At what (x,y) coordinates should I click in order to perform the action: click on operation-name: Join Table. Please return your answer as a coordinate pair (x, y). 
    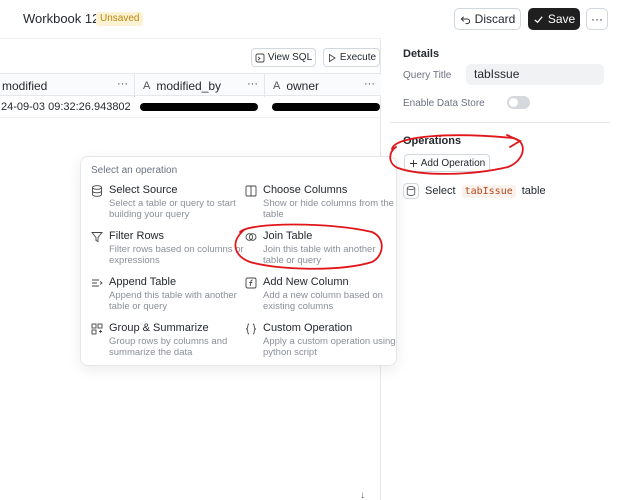
    Looking at the image, I should click on (288, 236).